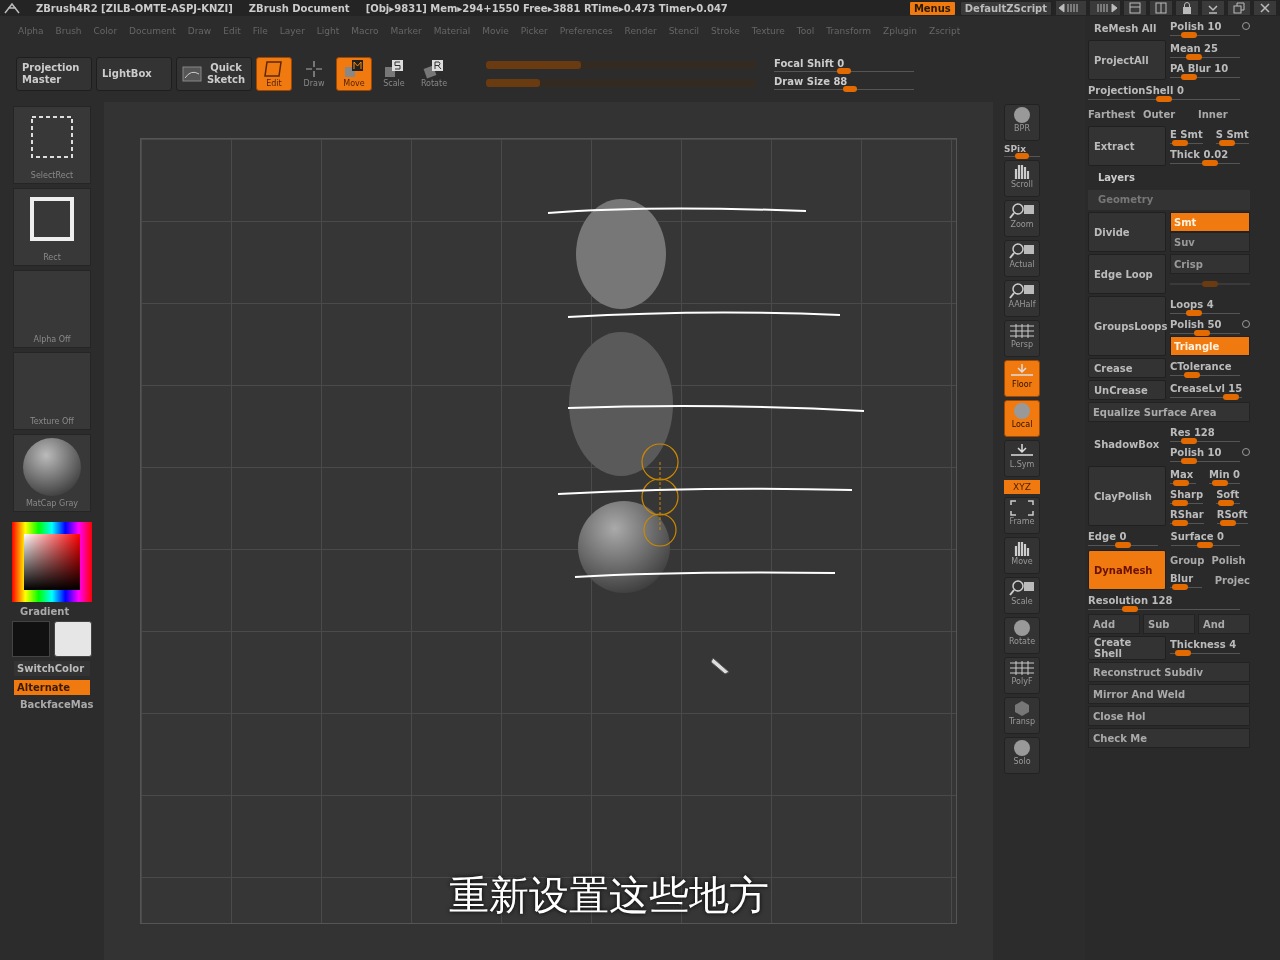  Describe the element at coordinates (52, 473) in the screenshot. I see `thumbnail-button: MatCap Gray` at that location.